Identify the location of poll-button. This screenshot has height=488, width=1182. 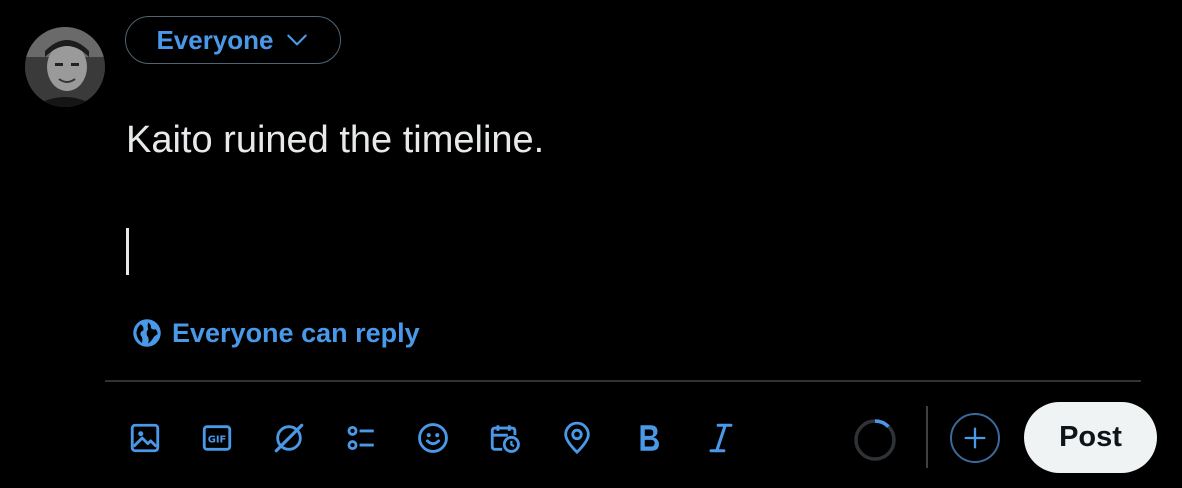
(361, 438).